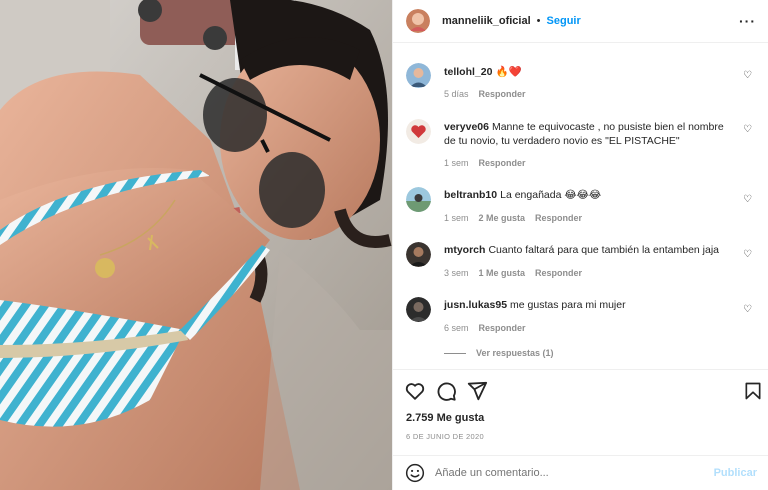 This screenshot has width=768, height=490. Describe the element at coordinates (456, 94) in the screenshot. I see `comment-time: 5 días` at that location.